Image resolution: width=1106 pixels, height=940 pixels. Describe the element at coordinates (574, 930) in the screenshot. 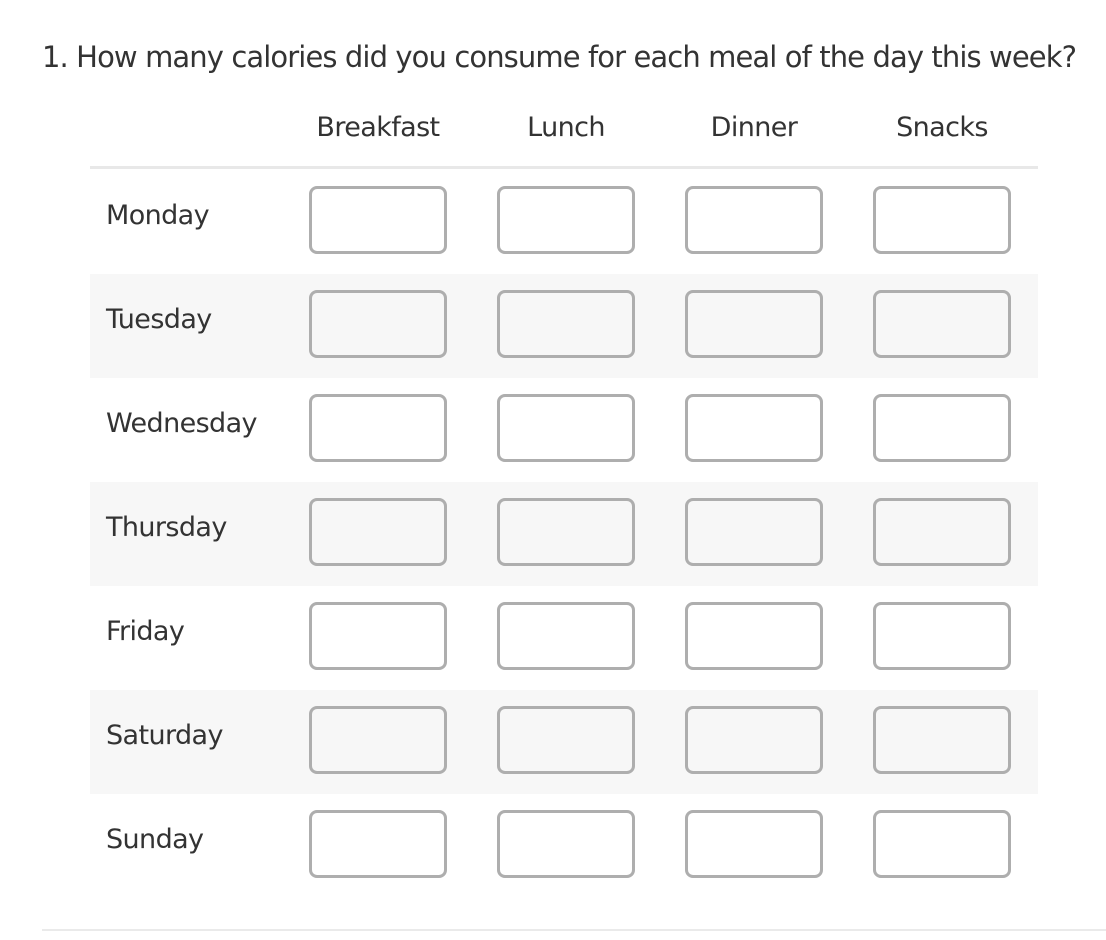

I see `bottom-divider` at that location.